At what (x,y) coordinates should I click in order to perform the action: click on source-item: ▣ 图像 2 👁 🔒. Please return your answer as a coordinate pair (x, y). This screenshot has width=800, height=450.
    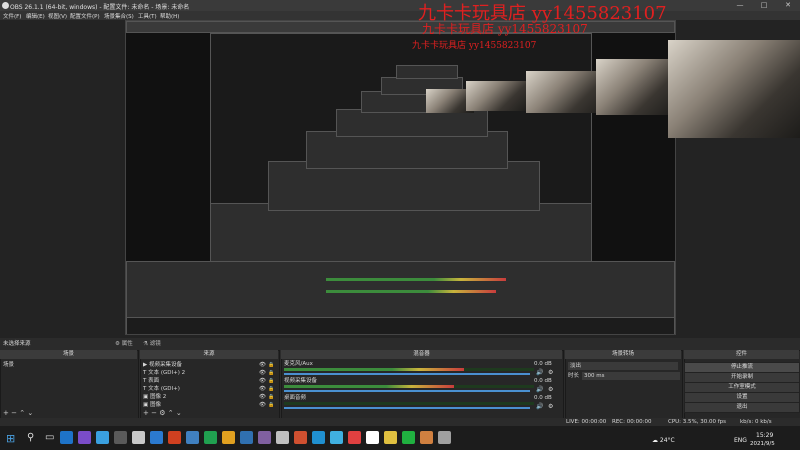
    Looking at the image, I should click on (209, 397).